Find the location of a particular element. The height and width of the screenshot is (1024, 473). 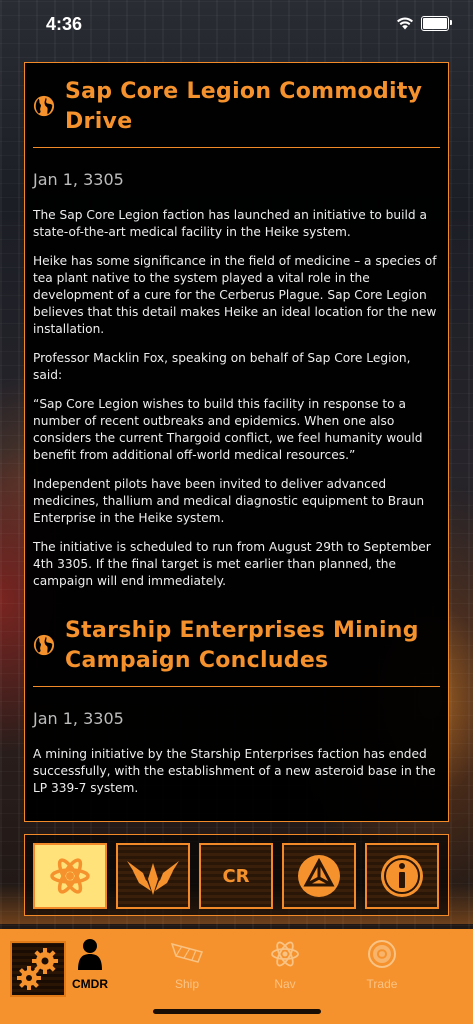

elite-rank-icon is located at coordinates (153, 878).